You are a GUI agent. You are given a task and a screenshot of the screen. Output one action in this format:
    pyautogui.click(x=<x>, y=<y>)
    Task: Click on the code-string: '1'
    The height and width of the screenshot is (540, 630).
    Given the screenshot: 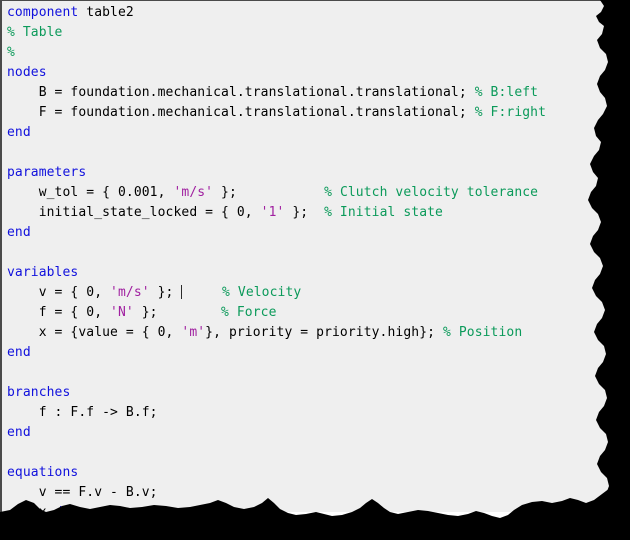 What is the action you would take?
    pyautogui.click(x=272, y=212)
    